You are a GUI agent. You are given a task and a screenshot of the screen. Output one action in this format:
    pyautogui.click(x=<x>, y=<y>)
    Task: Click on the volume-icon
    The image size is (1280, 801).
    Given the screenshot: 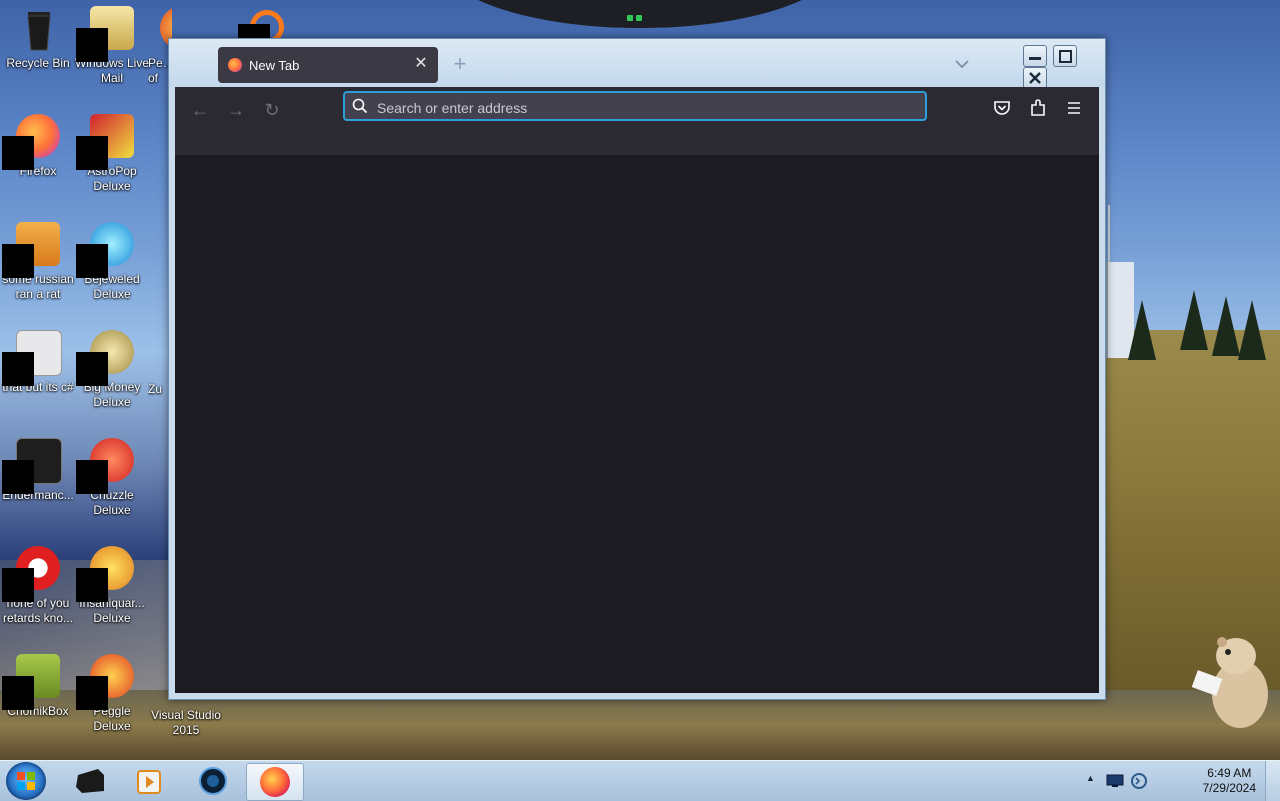 What is the action you would take?
    pyautogui.click(x=1139, y=781)
    